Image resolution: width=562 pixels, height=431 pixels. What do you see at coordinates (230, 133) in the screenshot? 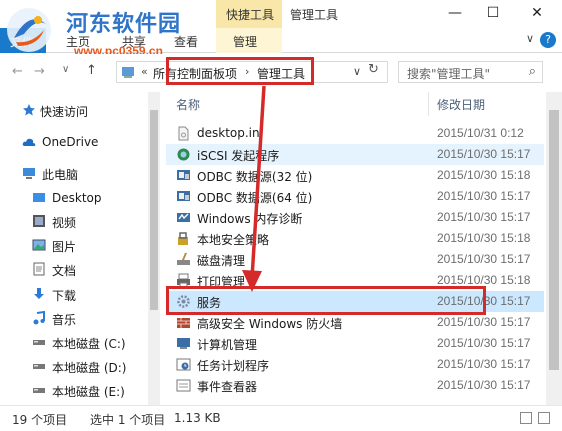
I see `file-name: desktop.ini` at bounding box center [230, 133].